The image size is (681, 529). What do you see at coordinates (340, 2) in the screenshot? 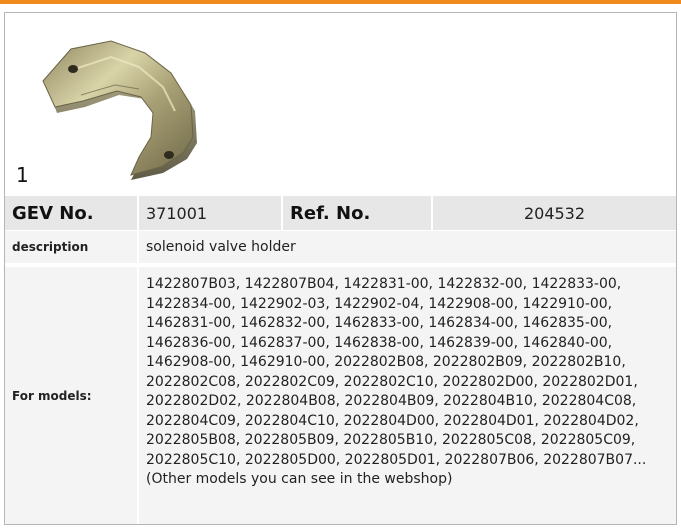
I see `accent-bar` at bounding box center [340, 2].